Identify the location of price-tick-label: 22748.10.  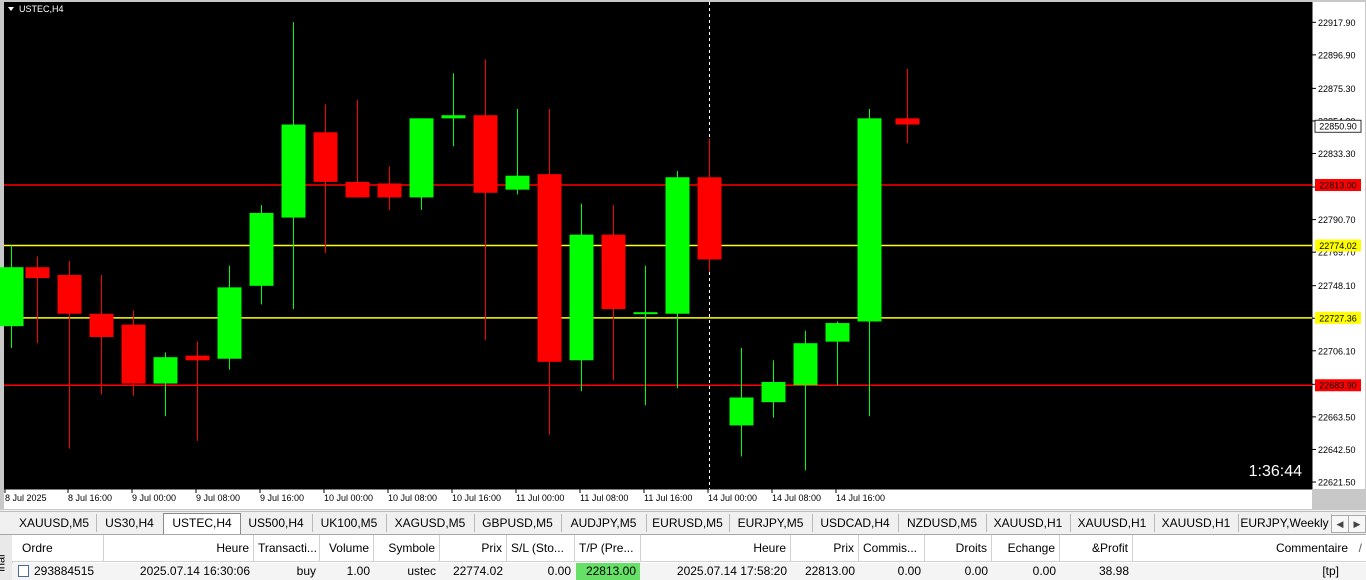
(1337, 286).